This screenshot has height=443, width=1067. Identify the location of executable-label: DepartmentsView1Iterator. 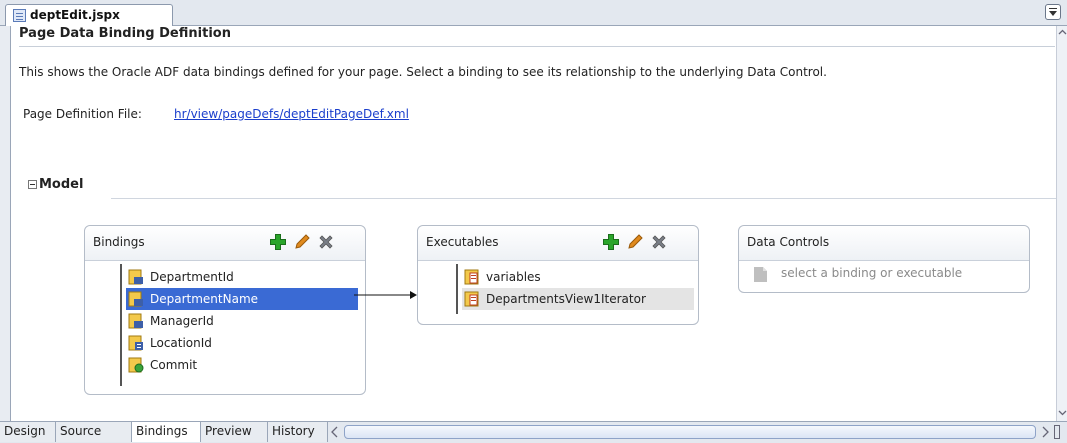
(566, 299).